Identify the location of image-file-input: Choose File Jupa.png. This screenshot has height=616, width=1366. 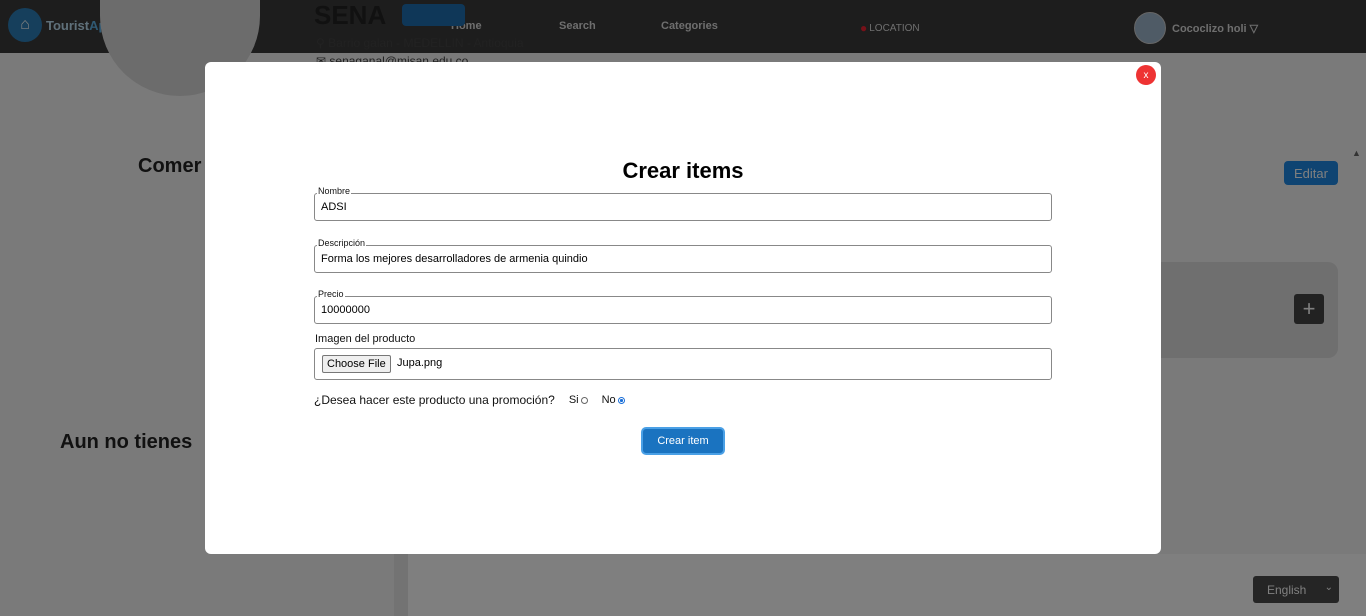
(683, 364).